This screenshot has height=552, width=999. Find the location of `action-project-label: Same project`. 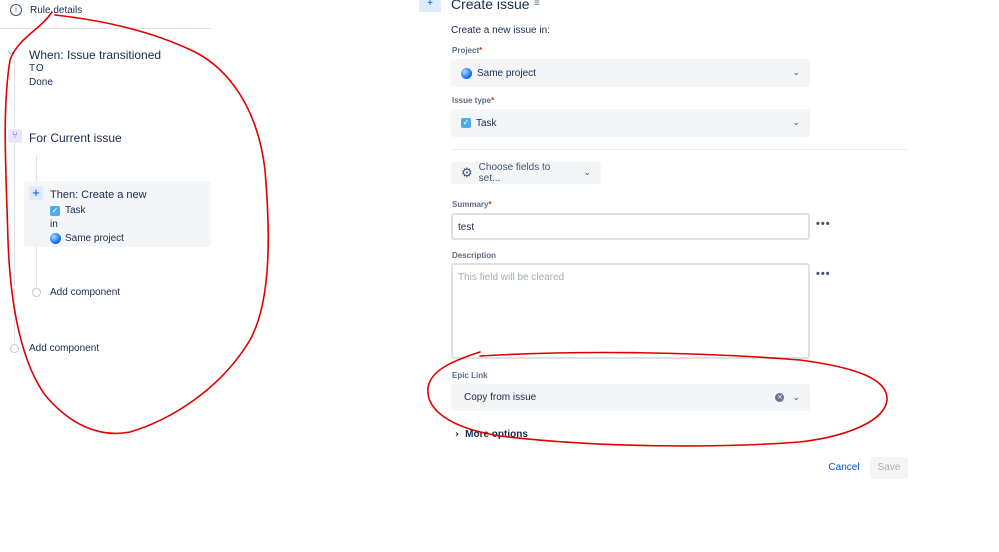

action-project-label: Same project is located at coordinates (94, 238).